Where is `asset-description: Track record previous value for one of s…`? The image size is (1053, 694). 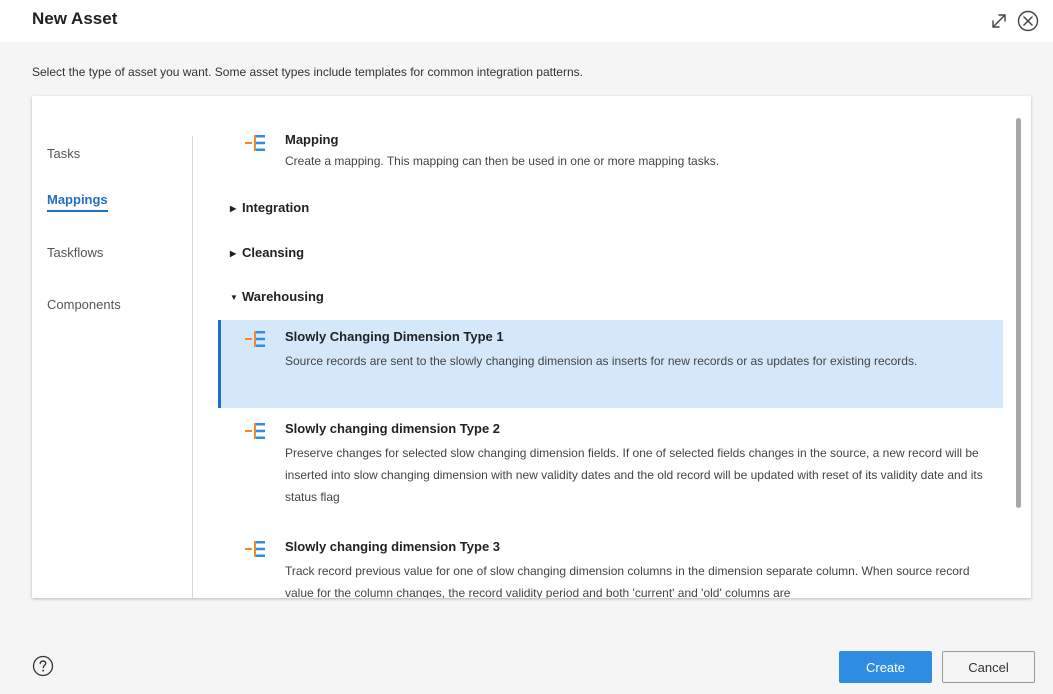 asset-description: Track record previous value for one of s… is located at coordinates (627, 581).